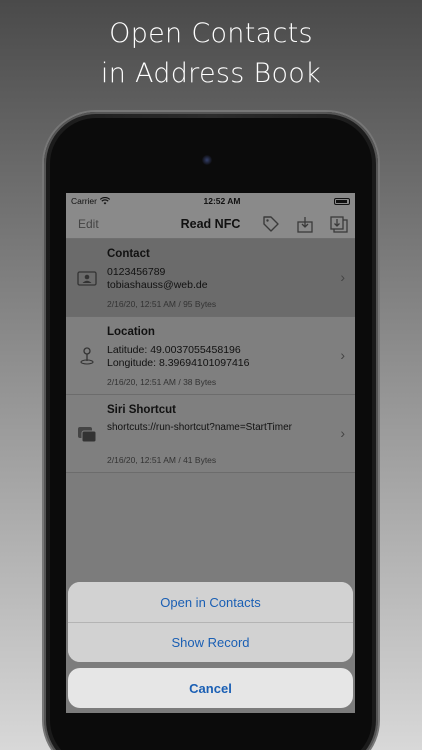 This screenshot has width=422, height=750. I want to click on location-pin-icon, so click(87, 356).